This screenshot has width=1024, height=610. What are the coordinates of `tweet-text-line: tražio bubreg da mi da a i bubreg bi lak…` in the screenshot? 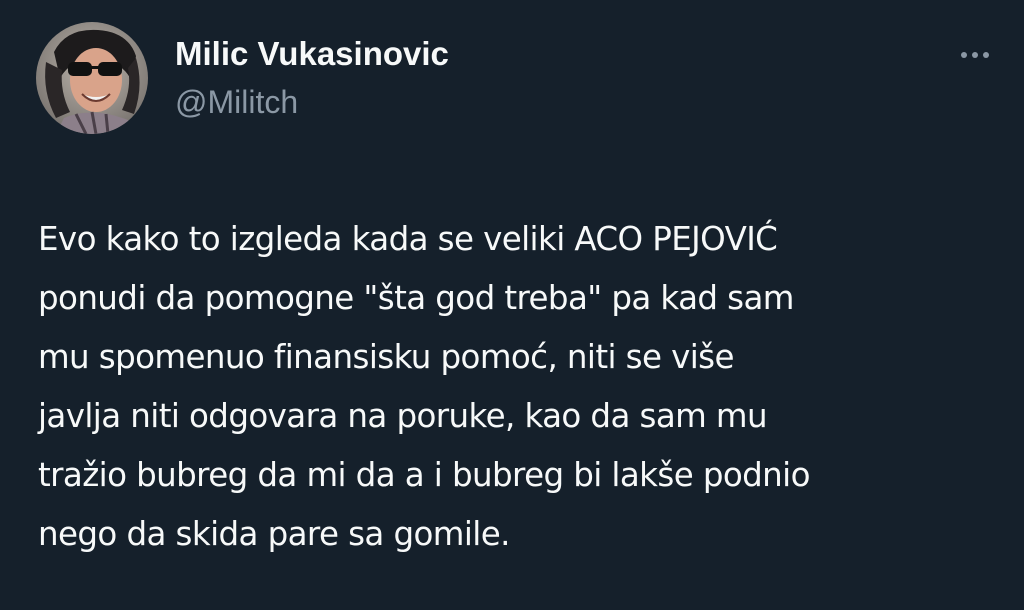 It's located at (424, 475).